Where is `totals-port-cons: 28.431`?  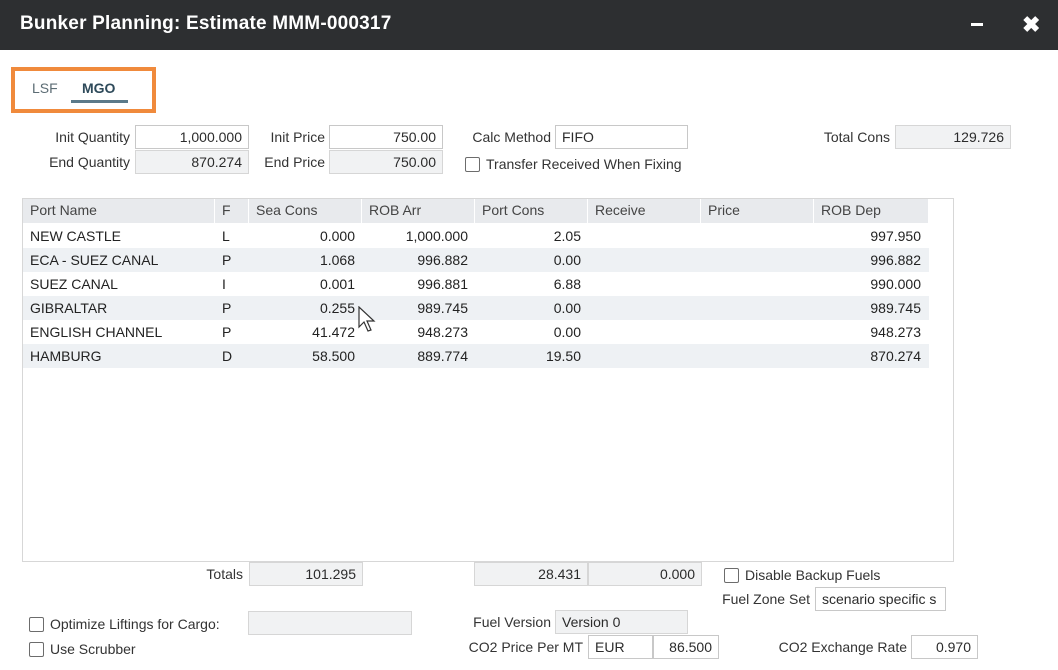
totals-port-cons: 28.431 is located at coordinates (531, 574).